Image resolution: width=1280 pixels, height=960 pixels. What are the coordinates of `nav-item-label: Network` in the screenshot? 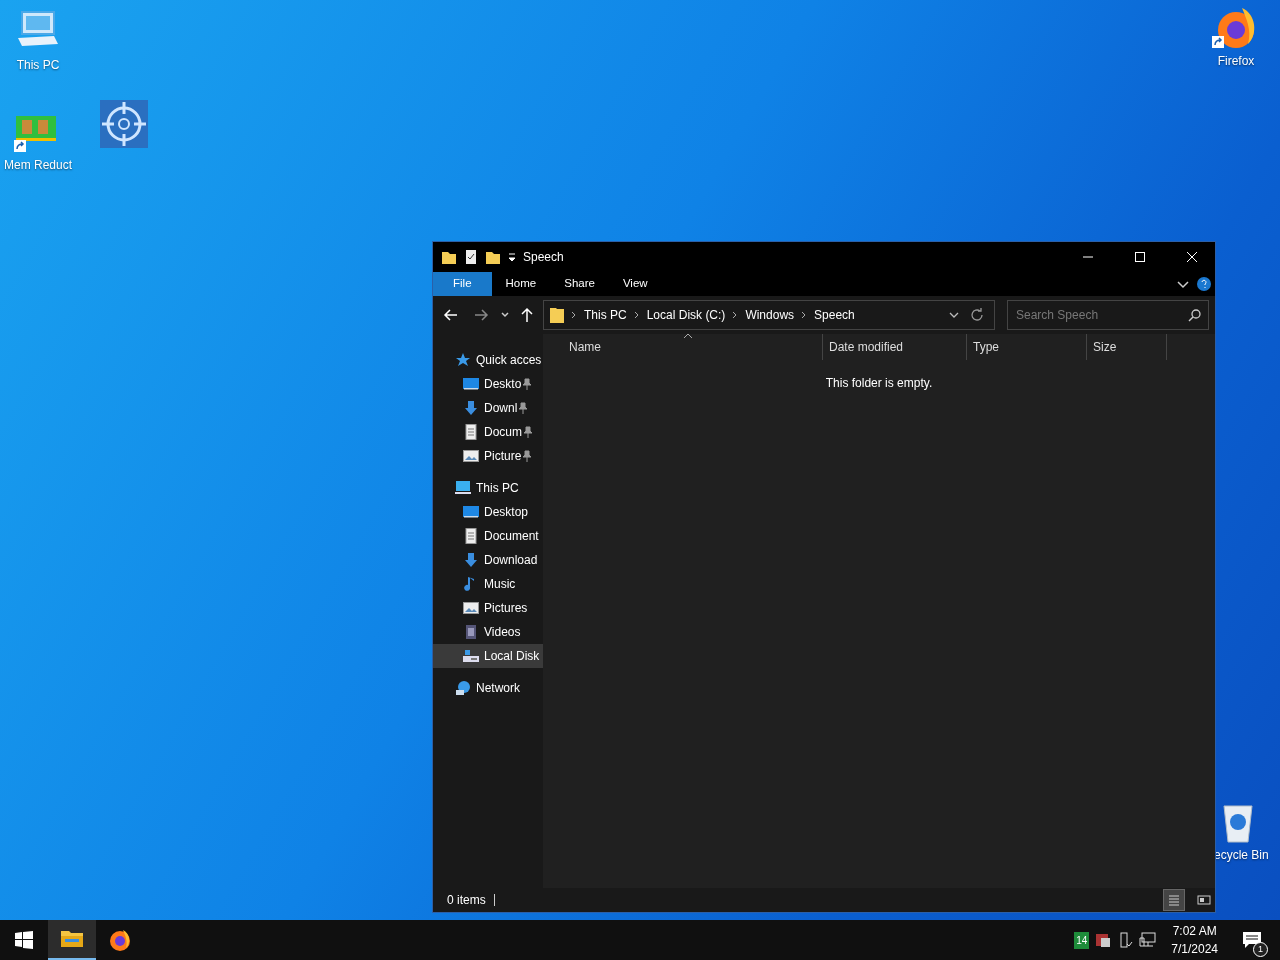 It's located at (498, 688).